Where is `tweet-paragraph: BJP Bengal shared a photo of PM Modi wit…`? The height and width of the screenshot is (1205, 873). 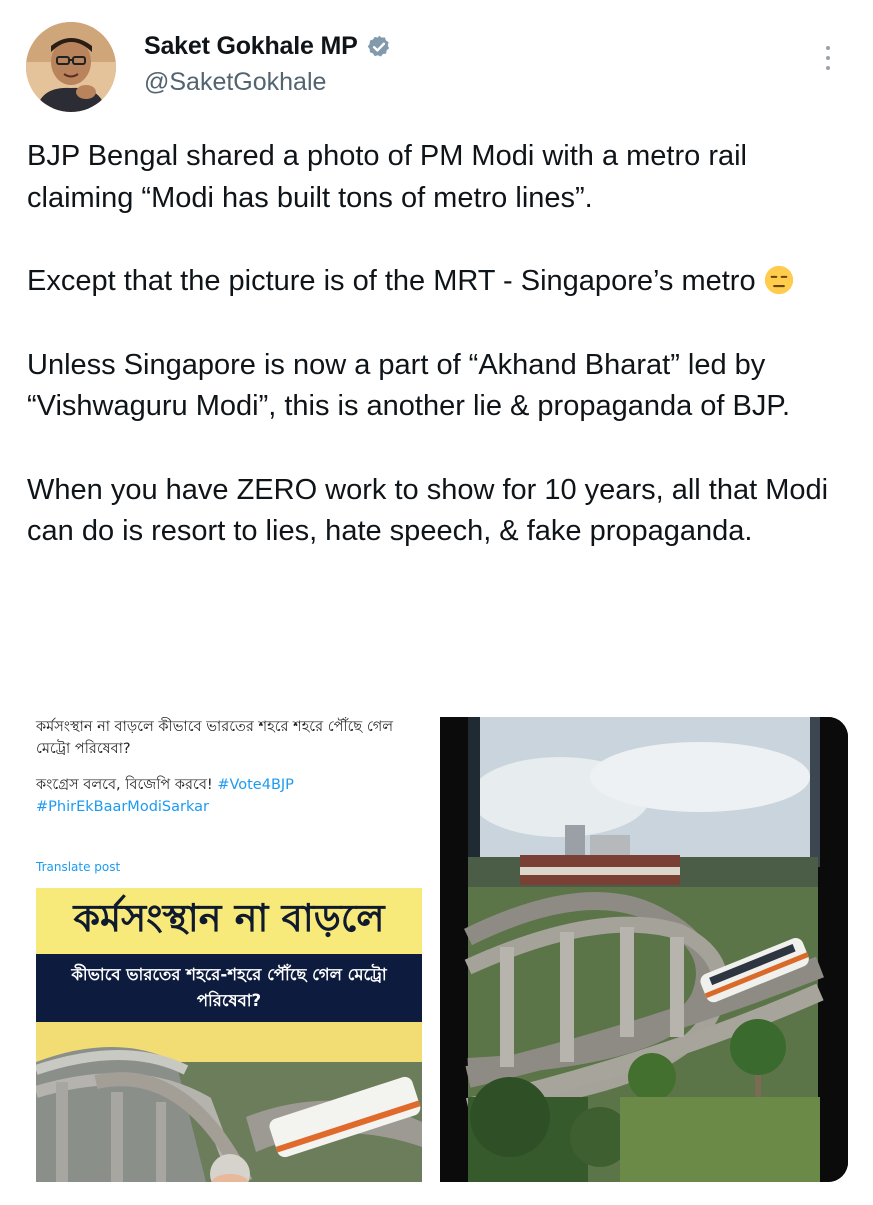 tweet-paragraph: BJP Bengal shared a photo of PM Modi wit… is located at coordinates (387, 177).